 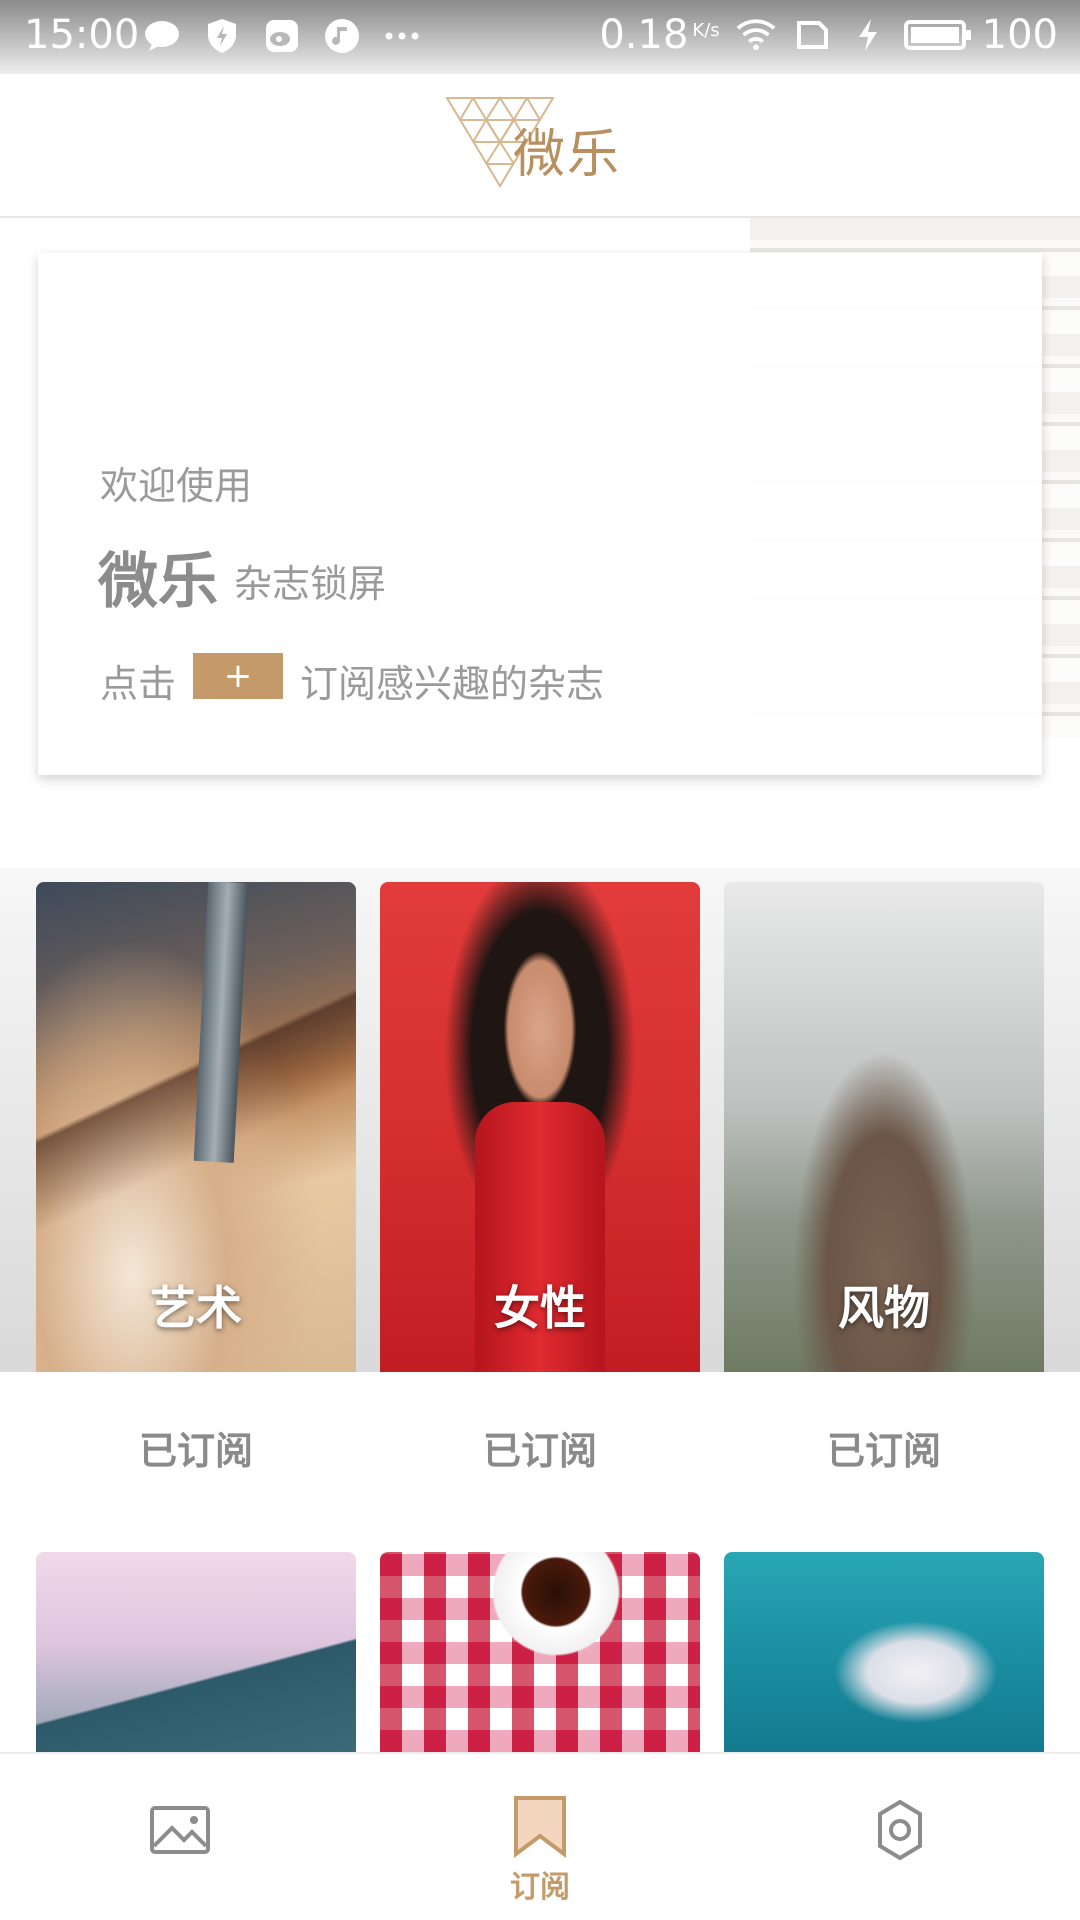 I want to click on magazine-card-teatime, so click(x=540, y=1652).